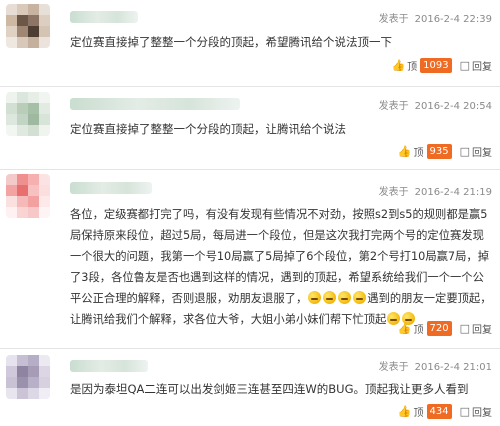 Image resolution: width=500 pixels, height=426 pixels. I want to click on comment-actions: 👍 顶 720 □ 回复, so click(445, 328).